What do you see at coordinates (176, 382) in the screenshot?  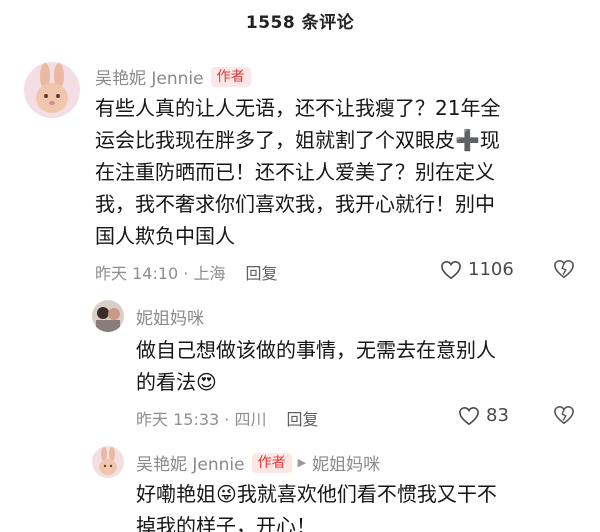 I see `comment-line: 的看法😍` at bounding box center [176, 382].